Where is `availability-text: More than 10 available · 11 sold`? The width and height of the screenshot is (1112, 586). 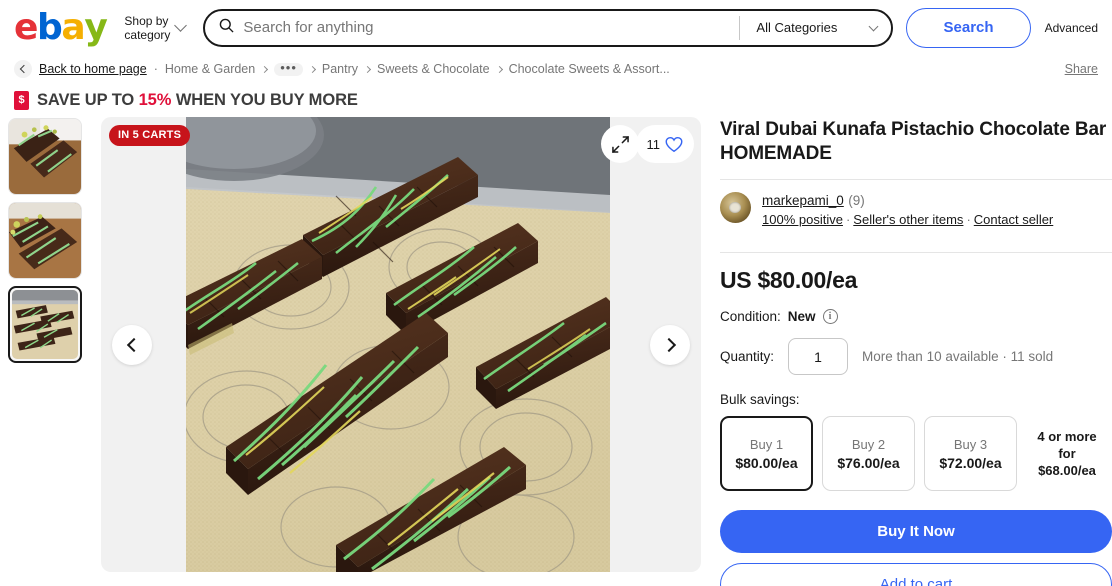 availability-text: More than 10 available · 11 sold is located at coordinates (958, 356).